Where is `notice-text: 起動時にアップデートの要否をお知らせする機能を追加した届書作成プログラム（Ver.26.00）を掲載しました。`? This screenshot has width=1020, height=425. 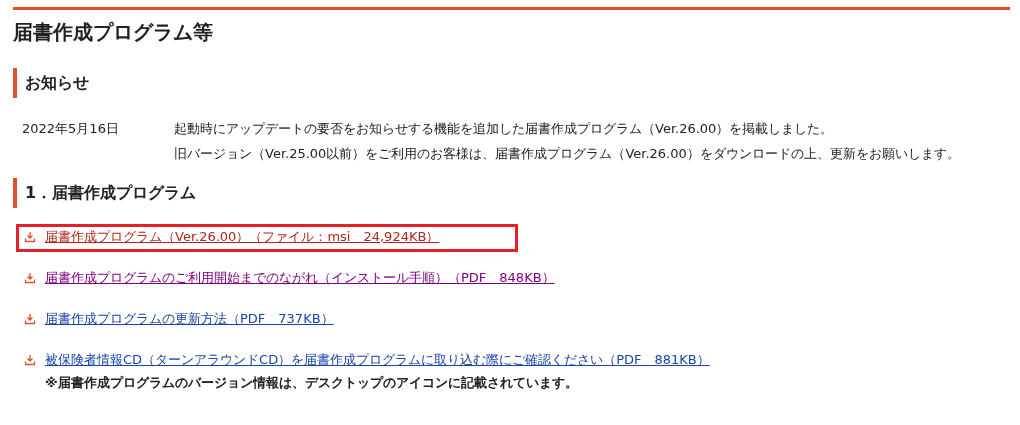 notice-text: 起動時にアップデートの要否をお知らせする機能を追加した届書作成プログラム（Ver.26.00）を掲載しました。 is located at coordinates (504, 129).